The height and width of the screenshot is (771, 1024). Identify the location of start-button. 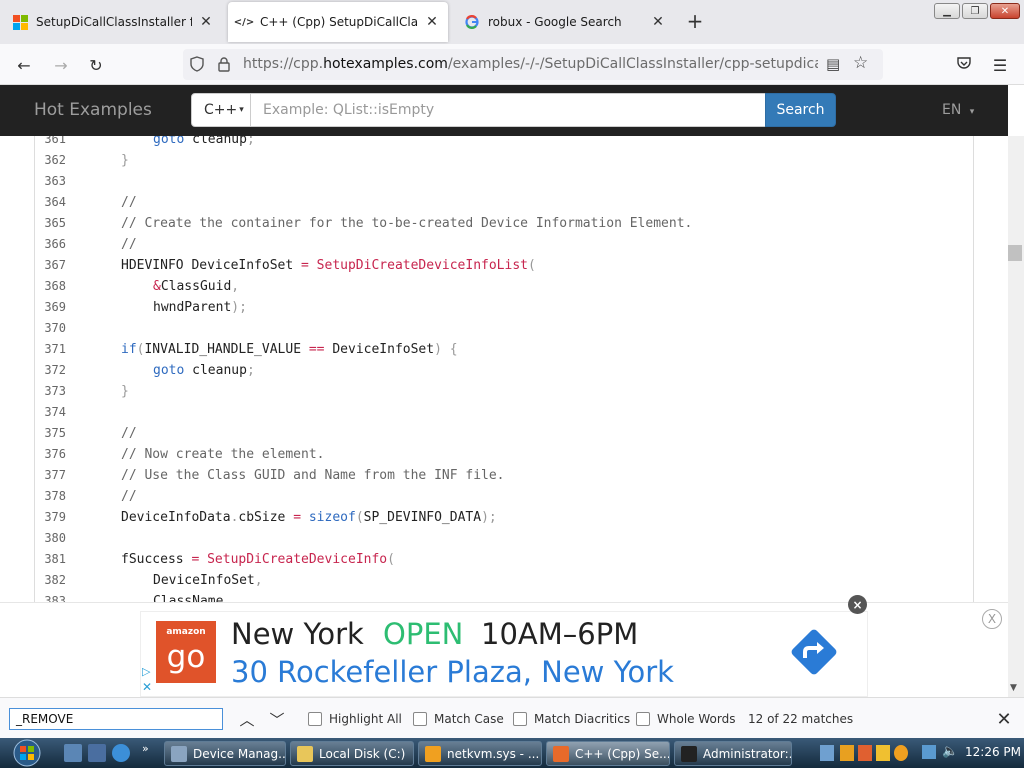
(28, 753).